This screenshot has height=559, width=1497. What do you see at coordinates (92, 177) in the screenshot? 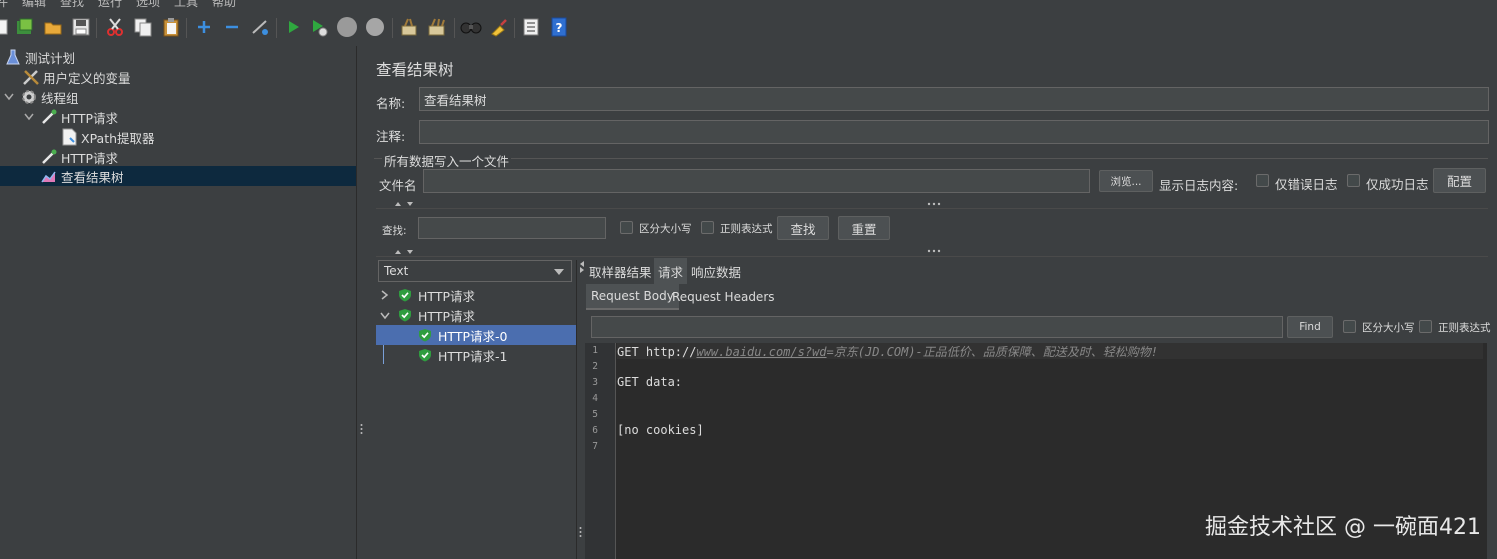
I see `tree-item-label: 查看结果树` at bounding box center [92, 177].